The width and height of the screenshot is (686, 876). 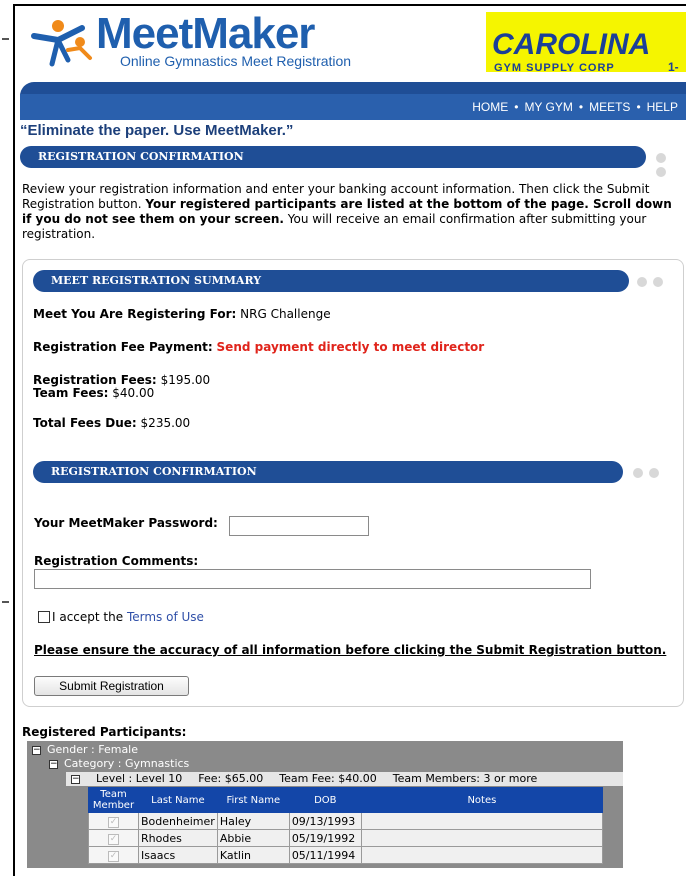 What do you see at coordinates (662, 107) in the screenshot?
I see `nav-help: HELP` at bounding box center [662, 107].